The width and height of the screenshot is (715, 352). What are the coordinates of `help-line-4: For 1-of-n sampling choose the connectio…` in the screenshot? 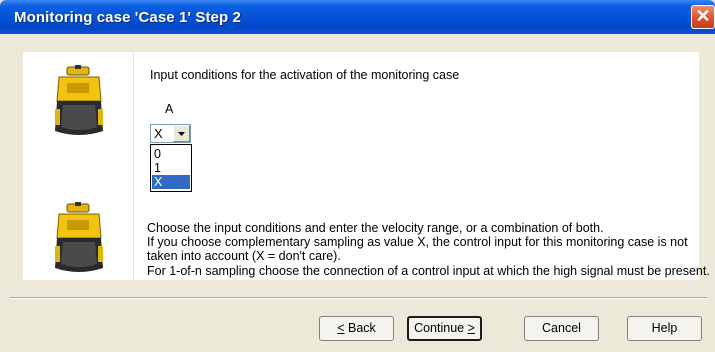 It's located at (428, 271).